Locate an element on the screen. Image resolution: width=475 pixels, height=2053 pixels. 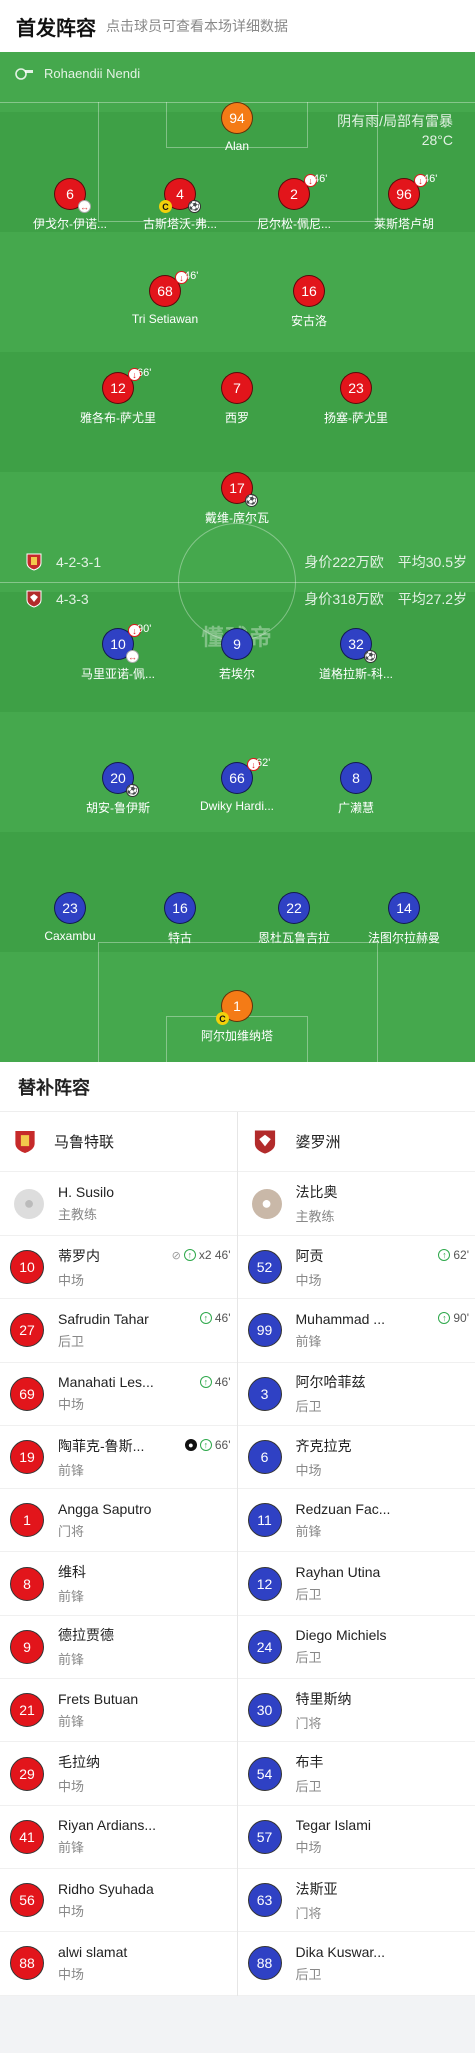
home-player: 94 Alan is located at coordinates (237, 127).